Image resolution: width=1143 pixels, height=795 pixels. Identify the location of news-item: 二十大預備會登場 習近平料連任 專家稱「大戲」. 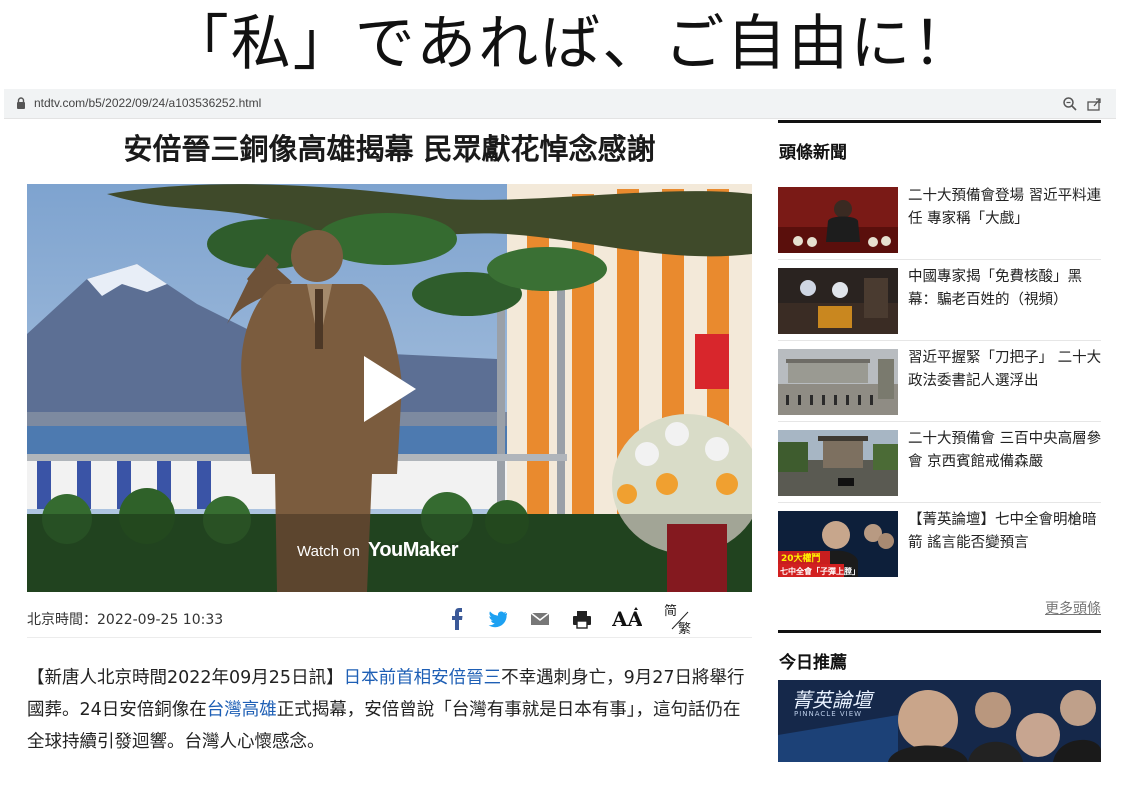
(939, 219).